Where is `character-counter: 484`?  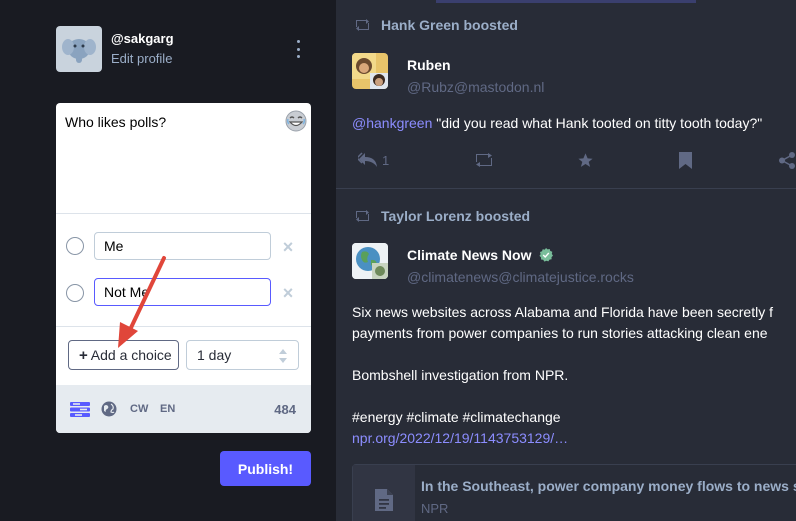
character-counter: 484 is located at coordinates (285, 409).